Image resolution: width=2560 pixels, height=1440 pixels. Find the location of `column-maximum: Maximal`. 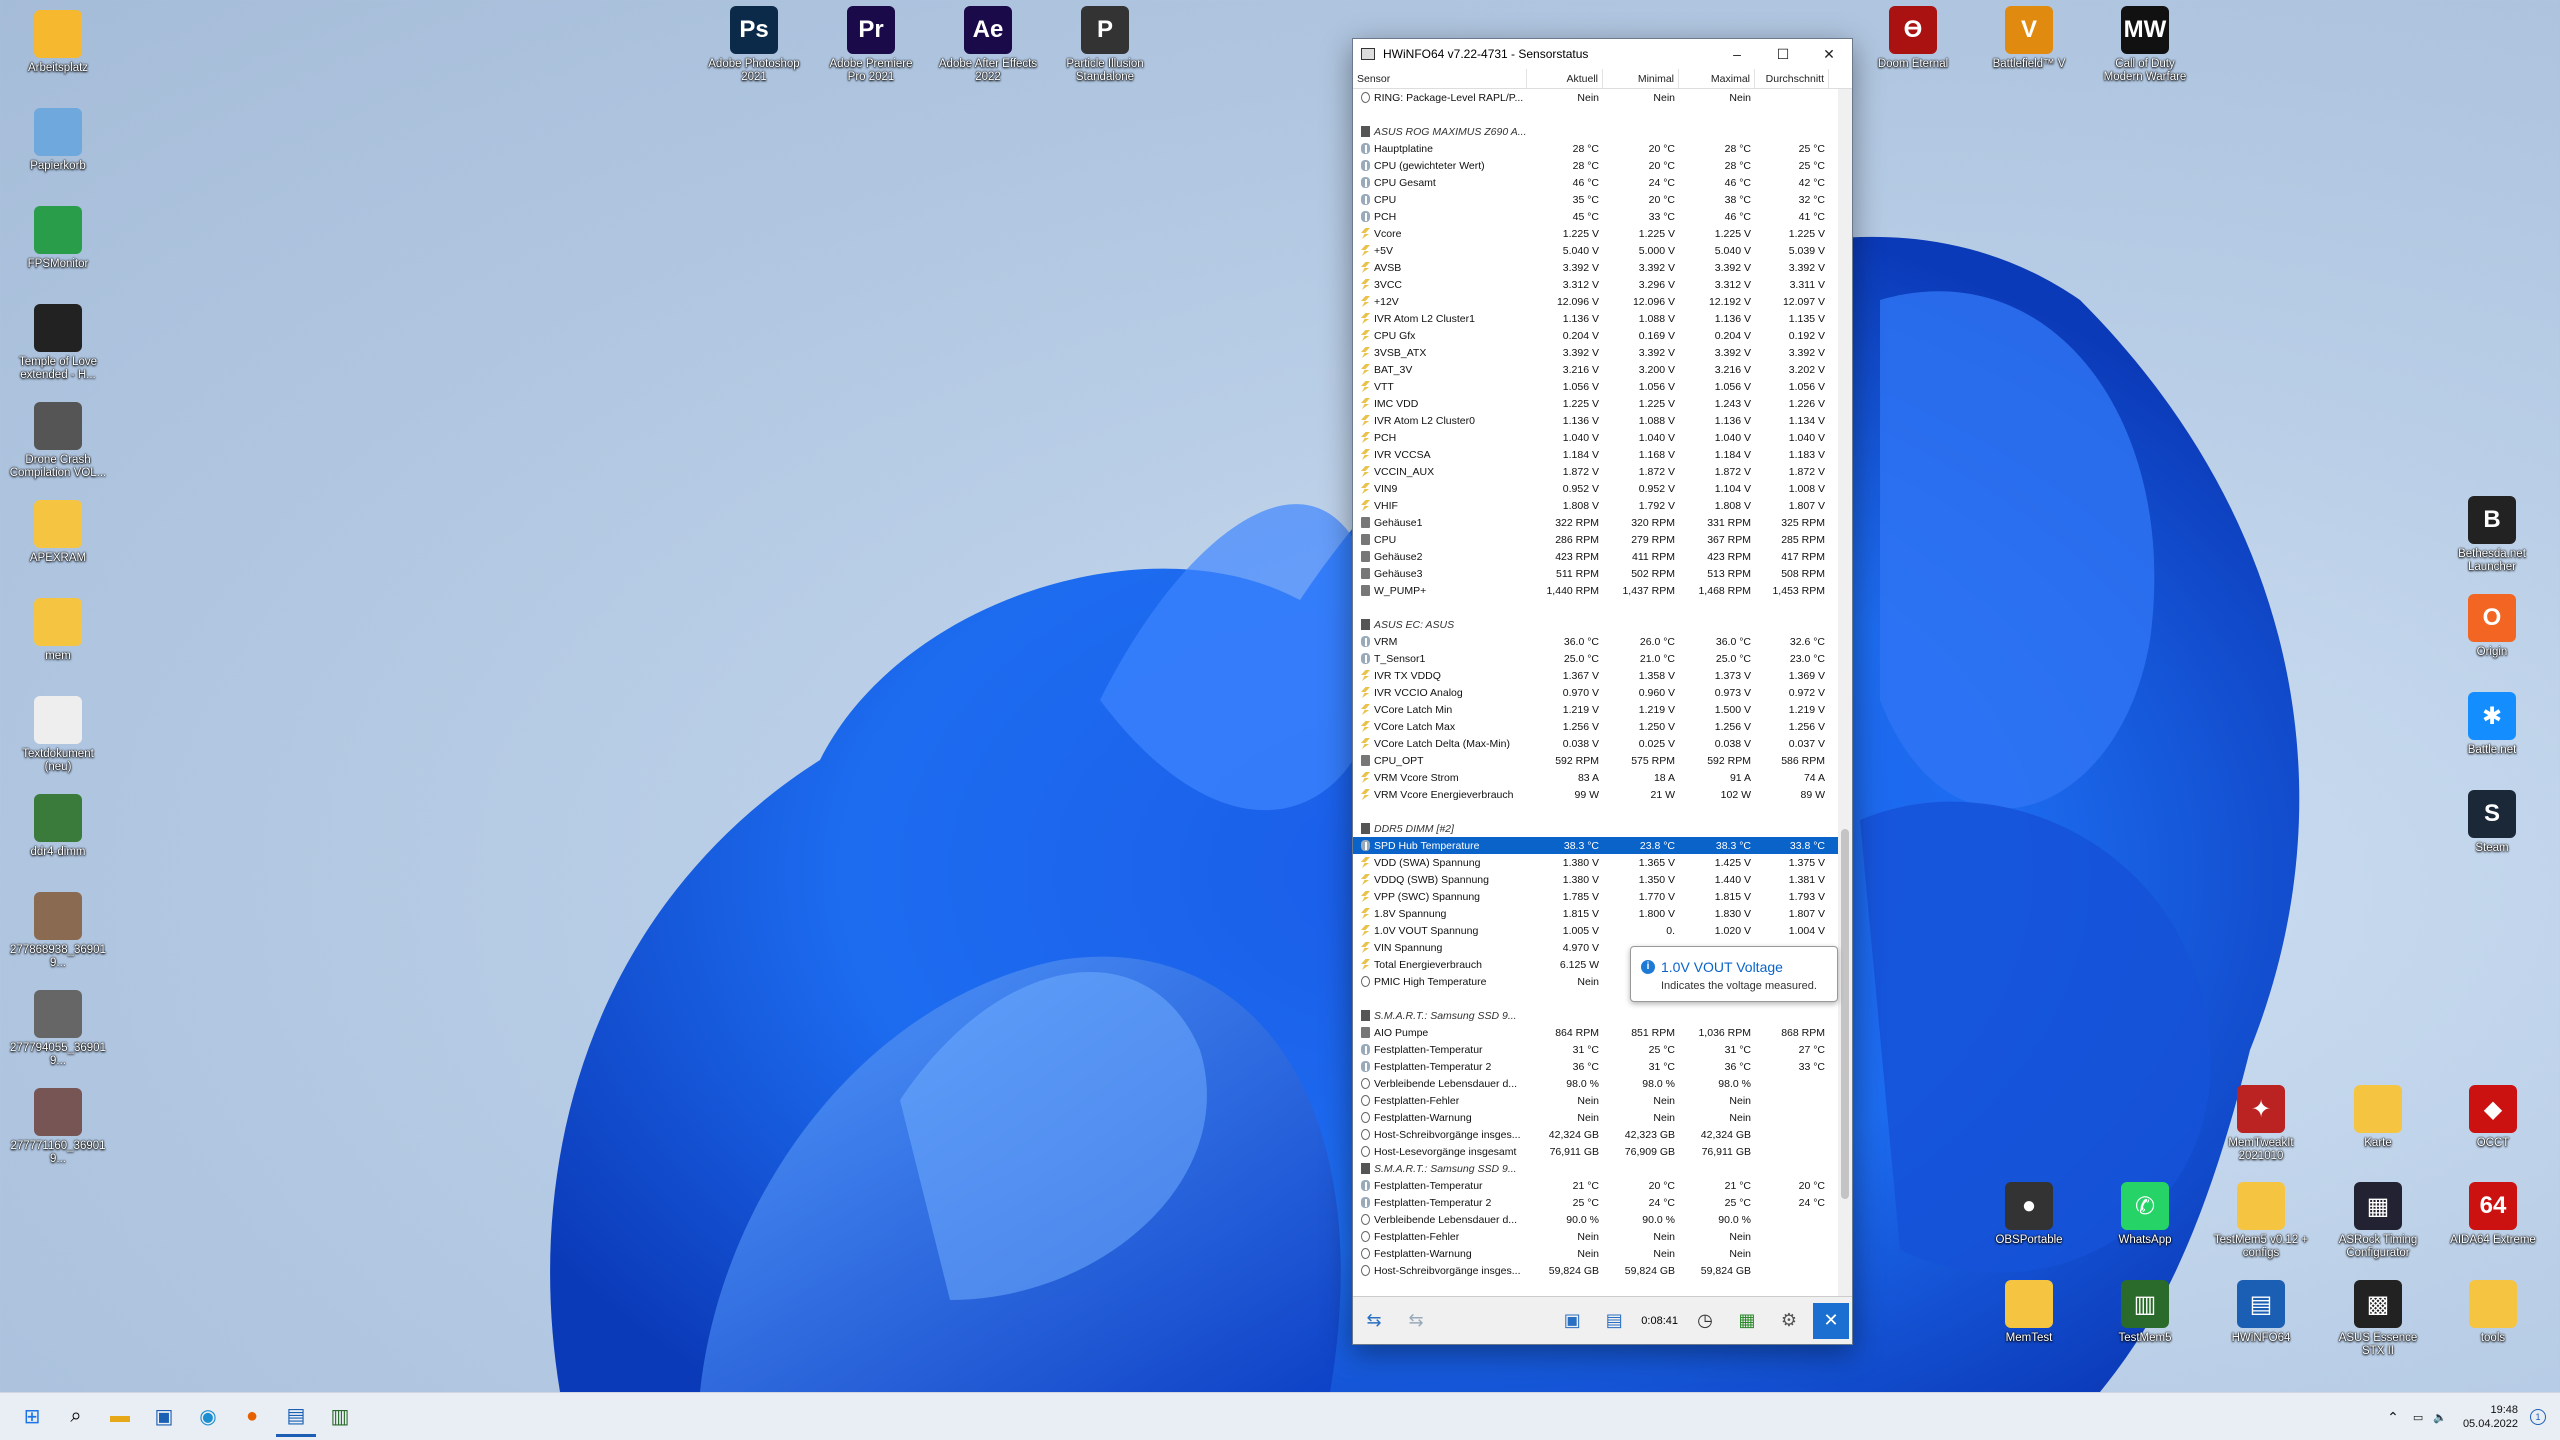

column-maximum: Maximal is located at coordinates (1717, 78).